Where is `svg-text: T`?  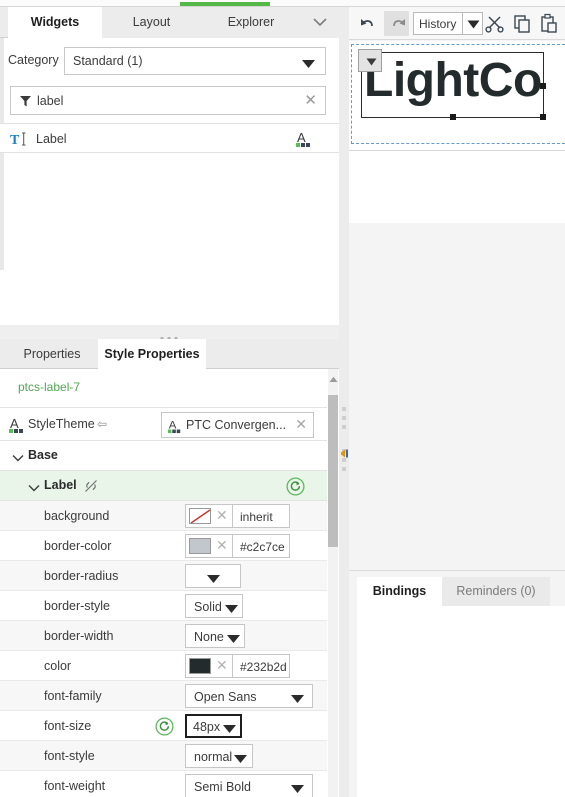 svg-text: T is located at coordinates (15, 140).